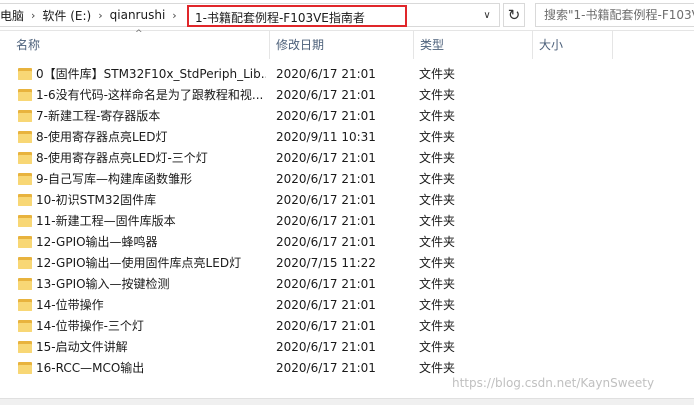 The width and height of the screenshot is (694, 405). What do you see at coordinates (514, 15) in the screenshot?
I see `refresh-icon: ↻` at bounding box center [514, 15].